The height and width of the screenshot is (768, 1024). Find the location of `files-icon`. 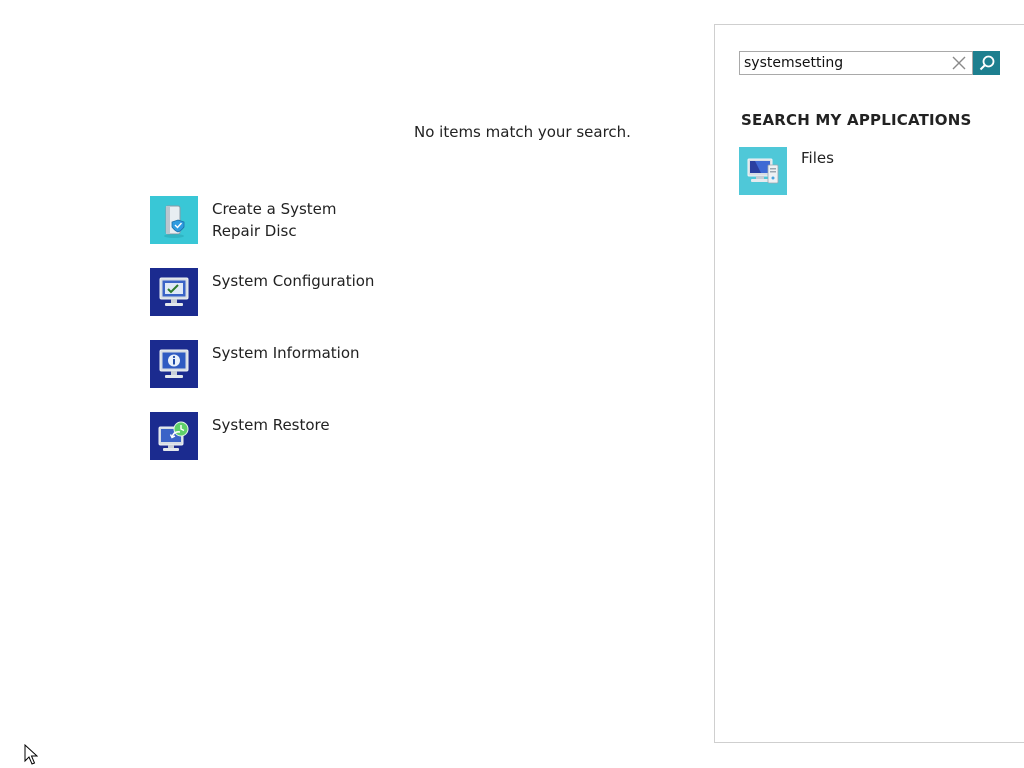

files-icon is located at coordinates (763, 171).